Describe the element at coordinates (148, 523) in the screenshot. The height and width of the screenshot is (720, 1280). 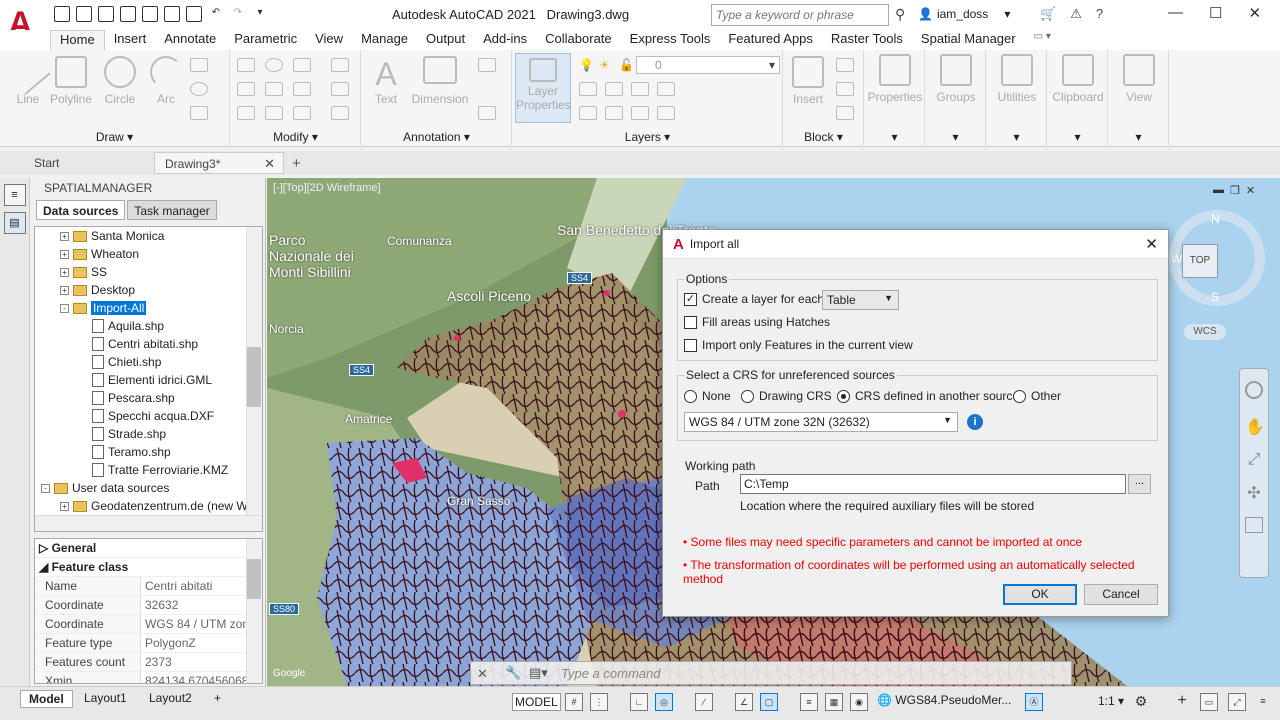
I see `tree-h-scrollbar` at that location.